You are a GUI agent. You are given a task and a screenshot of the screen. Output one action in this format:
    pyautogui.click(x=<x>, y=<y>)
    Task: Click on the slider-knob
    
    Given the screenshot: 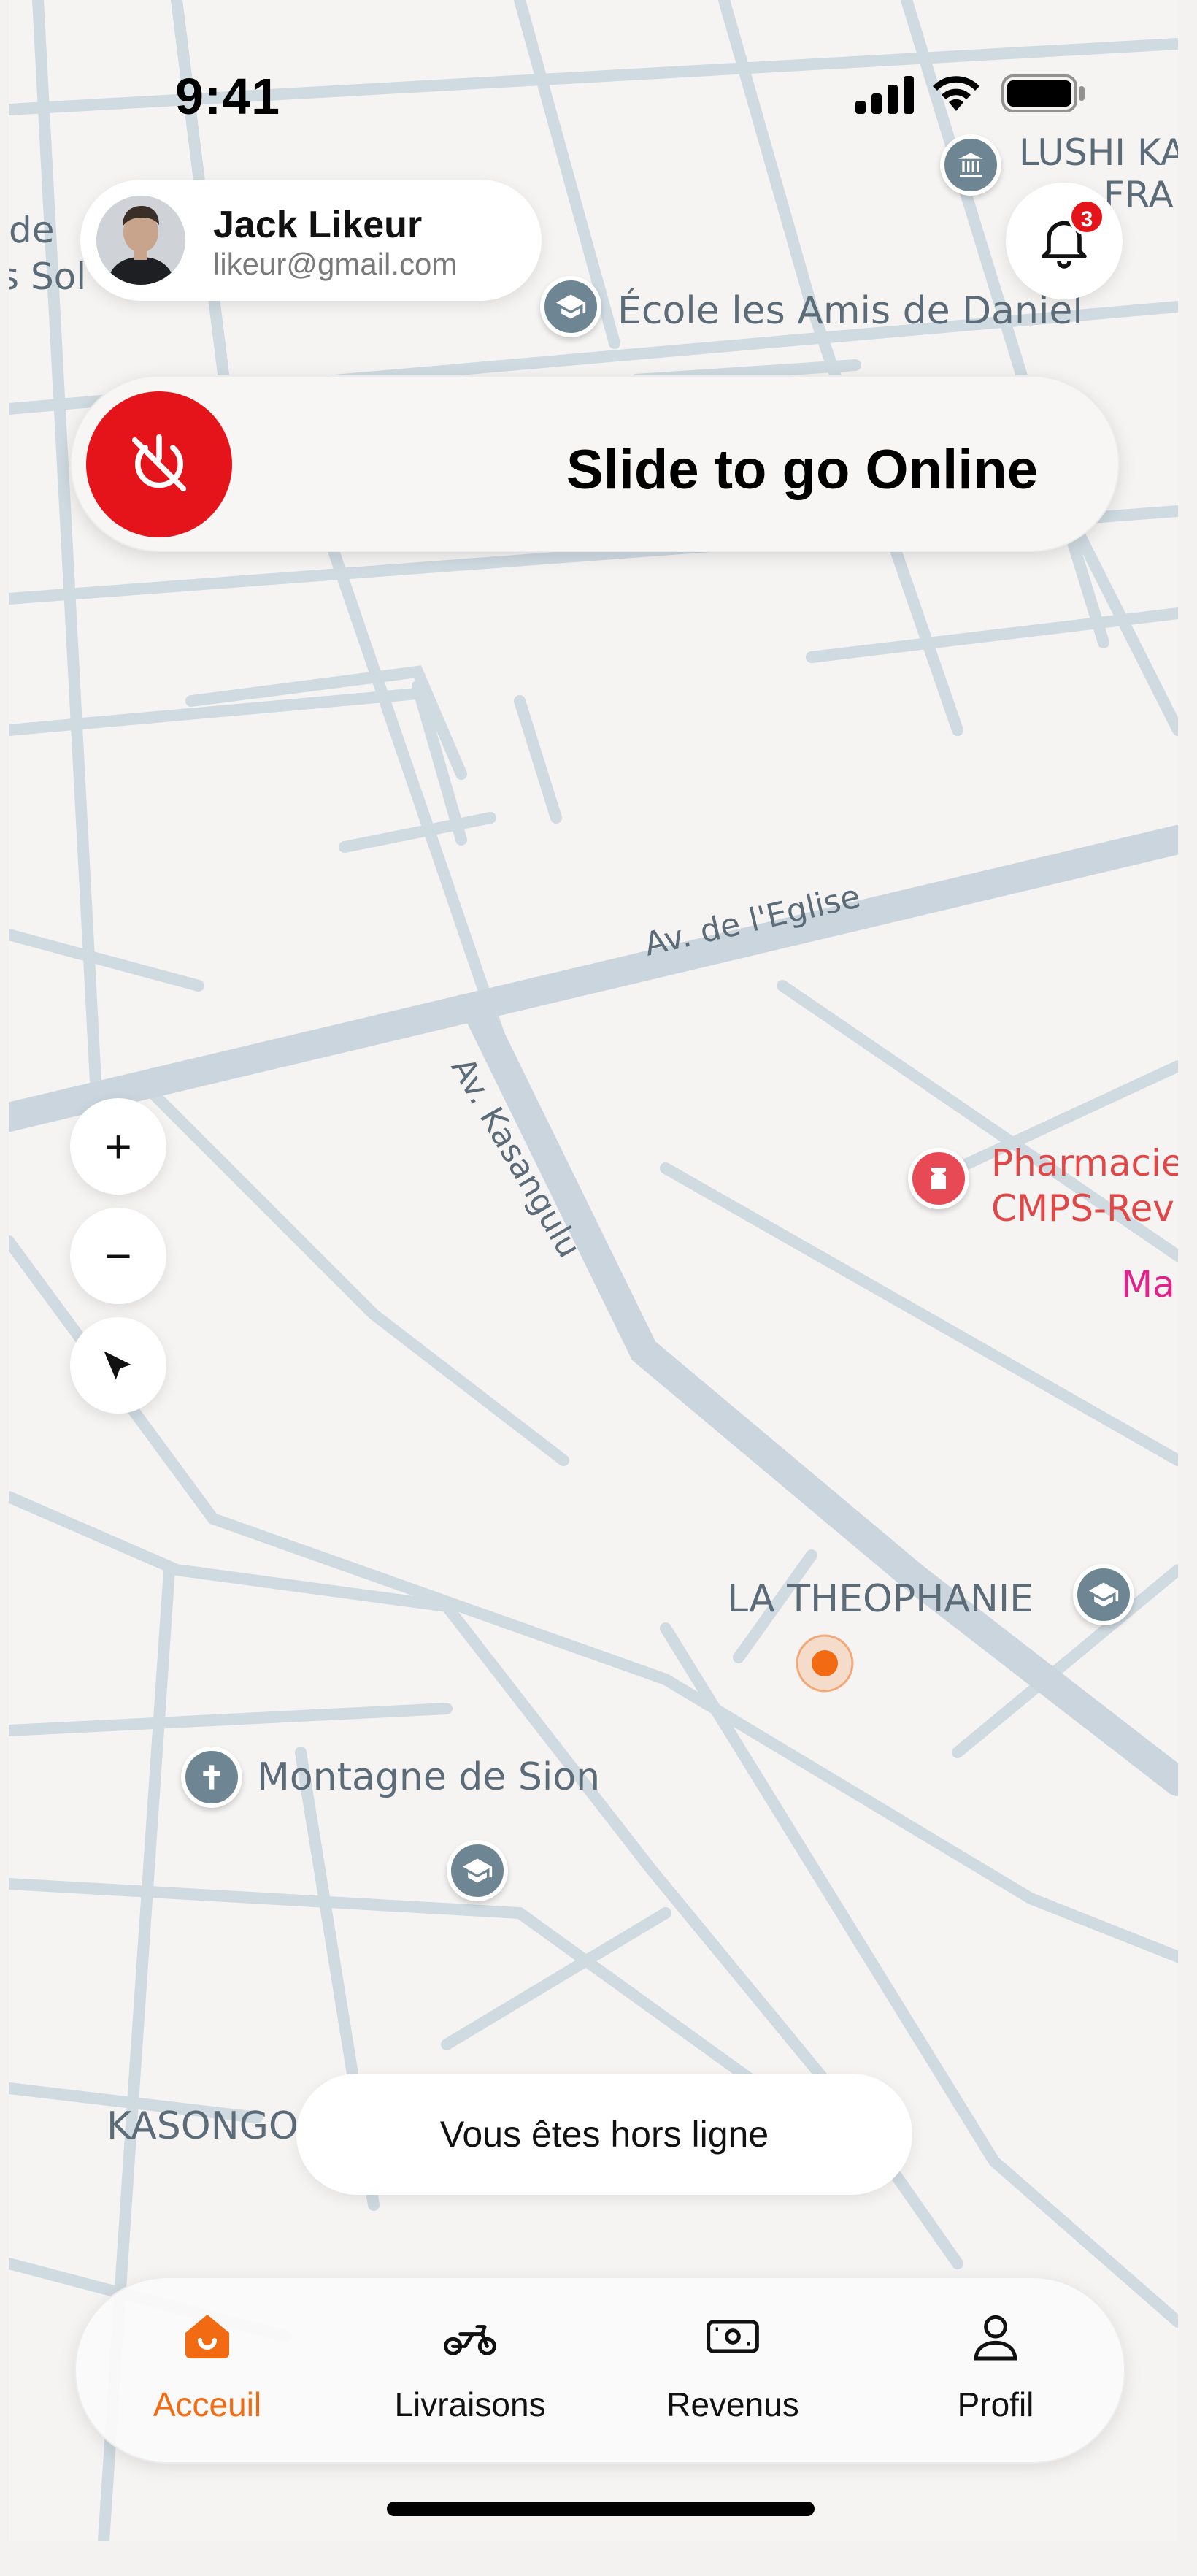 What is the action you would take?
    pyautogui.click(x=159, y=464)
    